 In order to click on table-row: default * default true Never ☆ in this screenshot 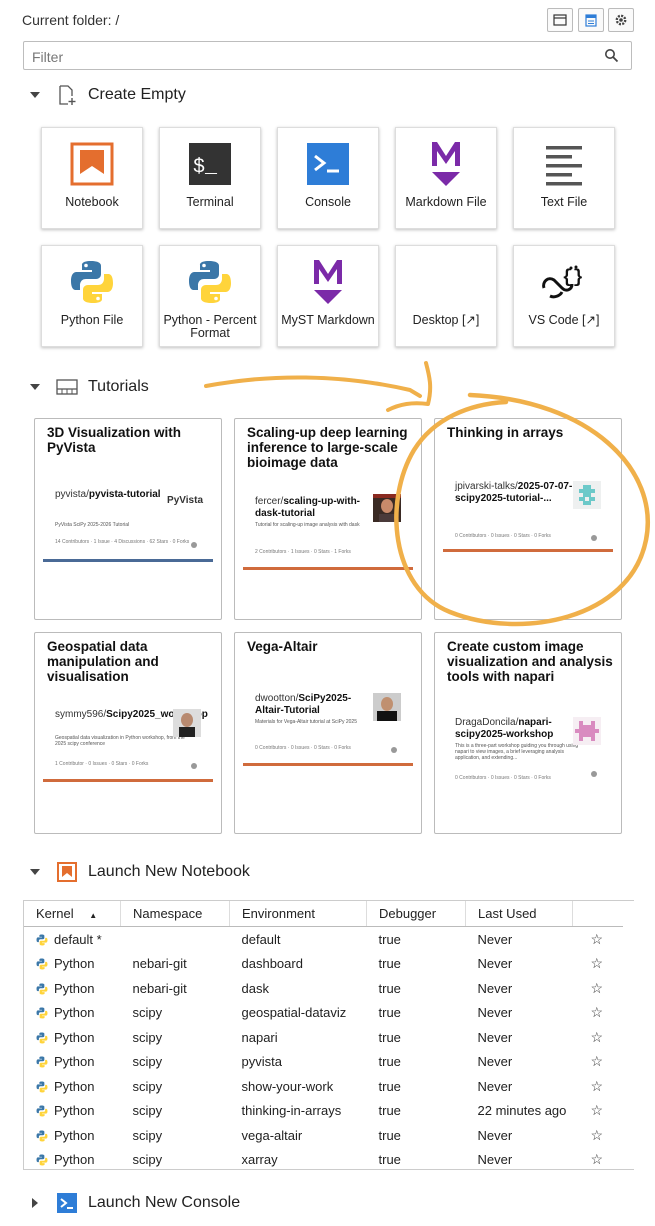, I will do `click(323, 939)`.